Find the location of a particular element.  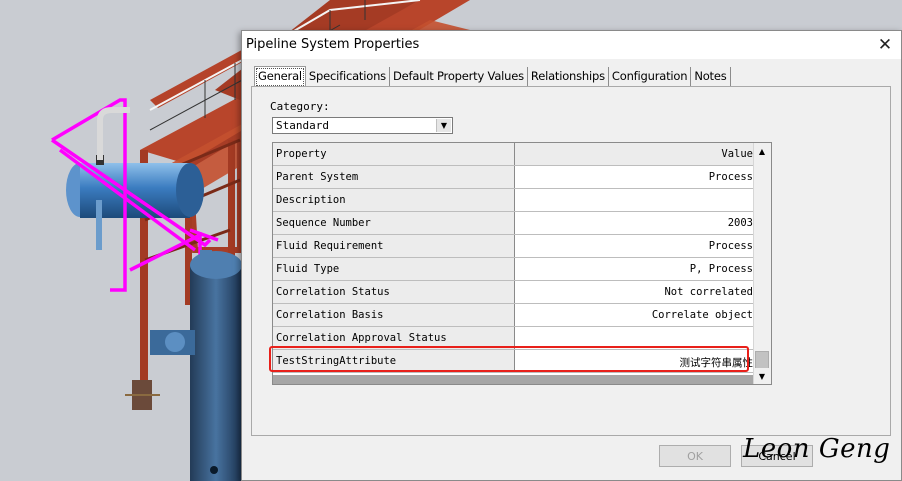

table-row: Correlation Basis Correlate object is located at coordinates (514, 315).